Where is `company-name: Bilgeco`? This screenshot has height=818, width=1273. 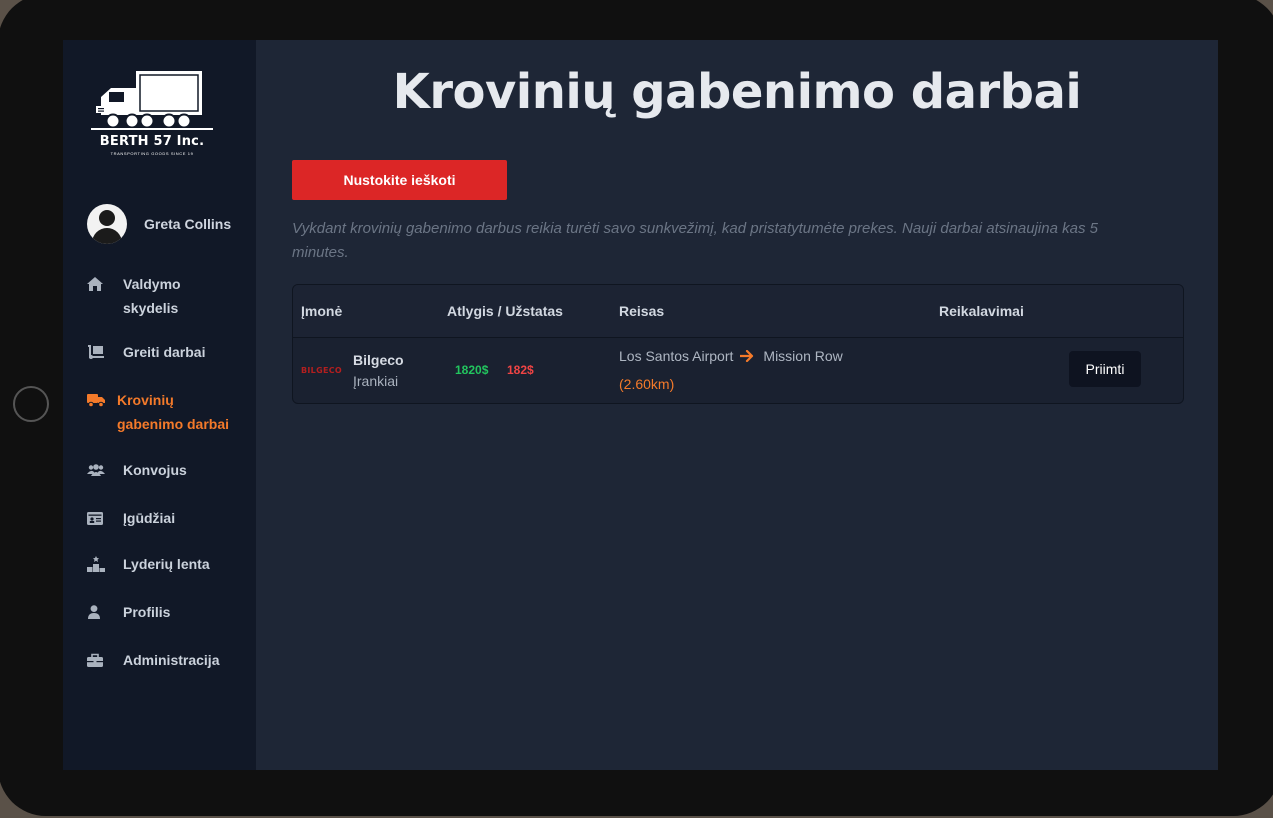
company-name: Bilgeco is located at coordinates (378, 360).